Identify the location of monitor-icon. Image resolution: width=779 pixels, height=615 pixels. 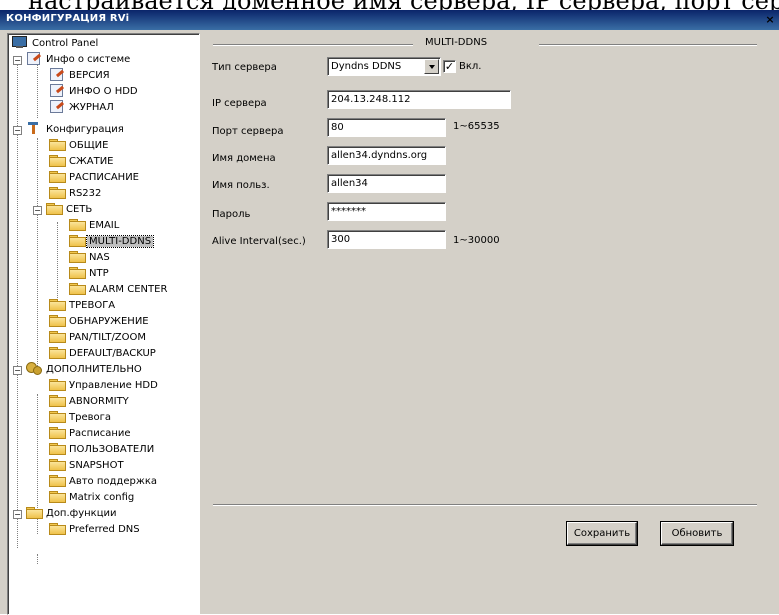
(19, 42).